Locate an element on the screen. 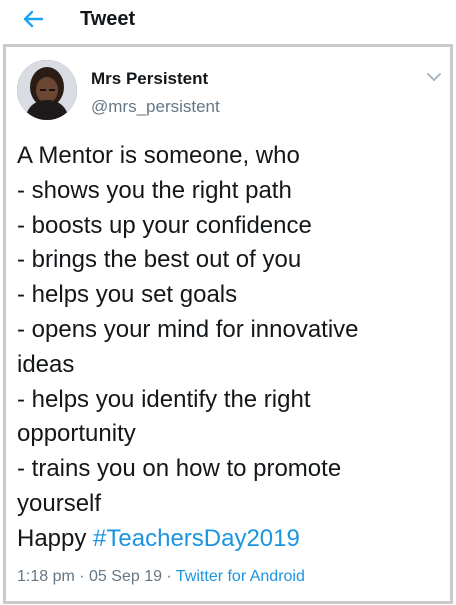 The image size is (456, 605). tweet-line: ideas is located at coordinates (46, 364).